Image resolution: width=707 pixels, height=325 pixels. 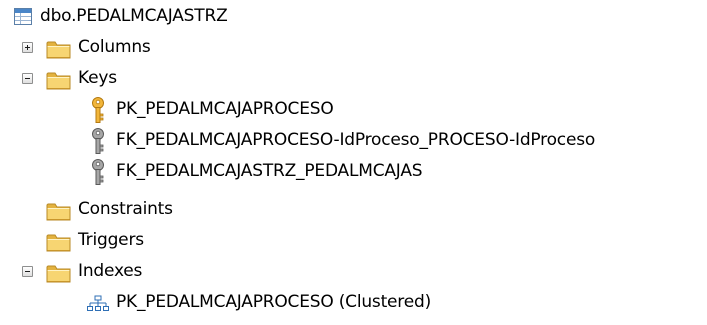 What do you see at coordinates (23, 16) in the screenshot?
I see `table-icon` at bounding box center [23, 16].